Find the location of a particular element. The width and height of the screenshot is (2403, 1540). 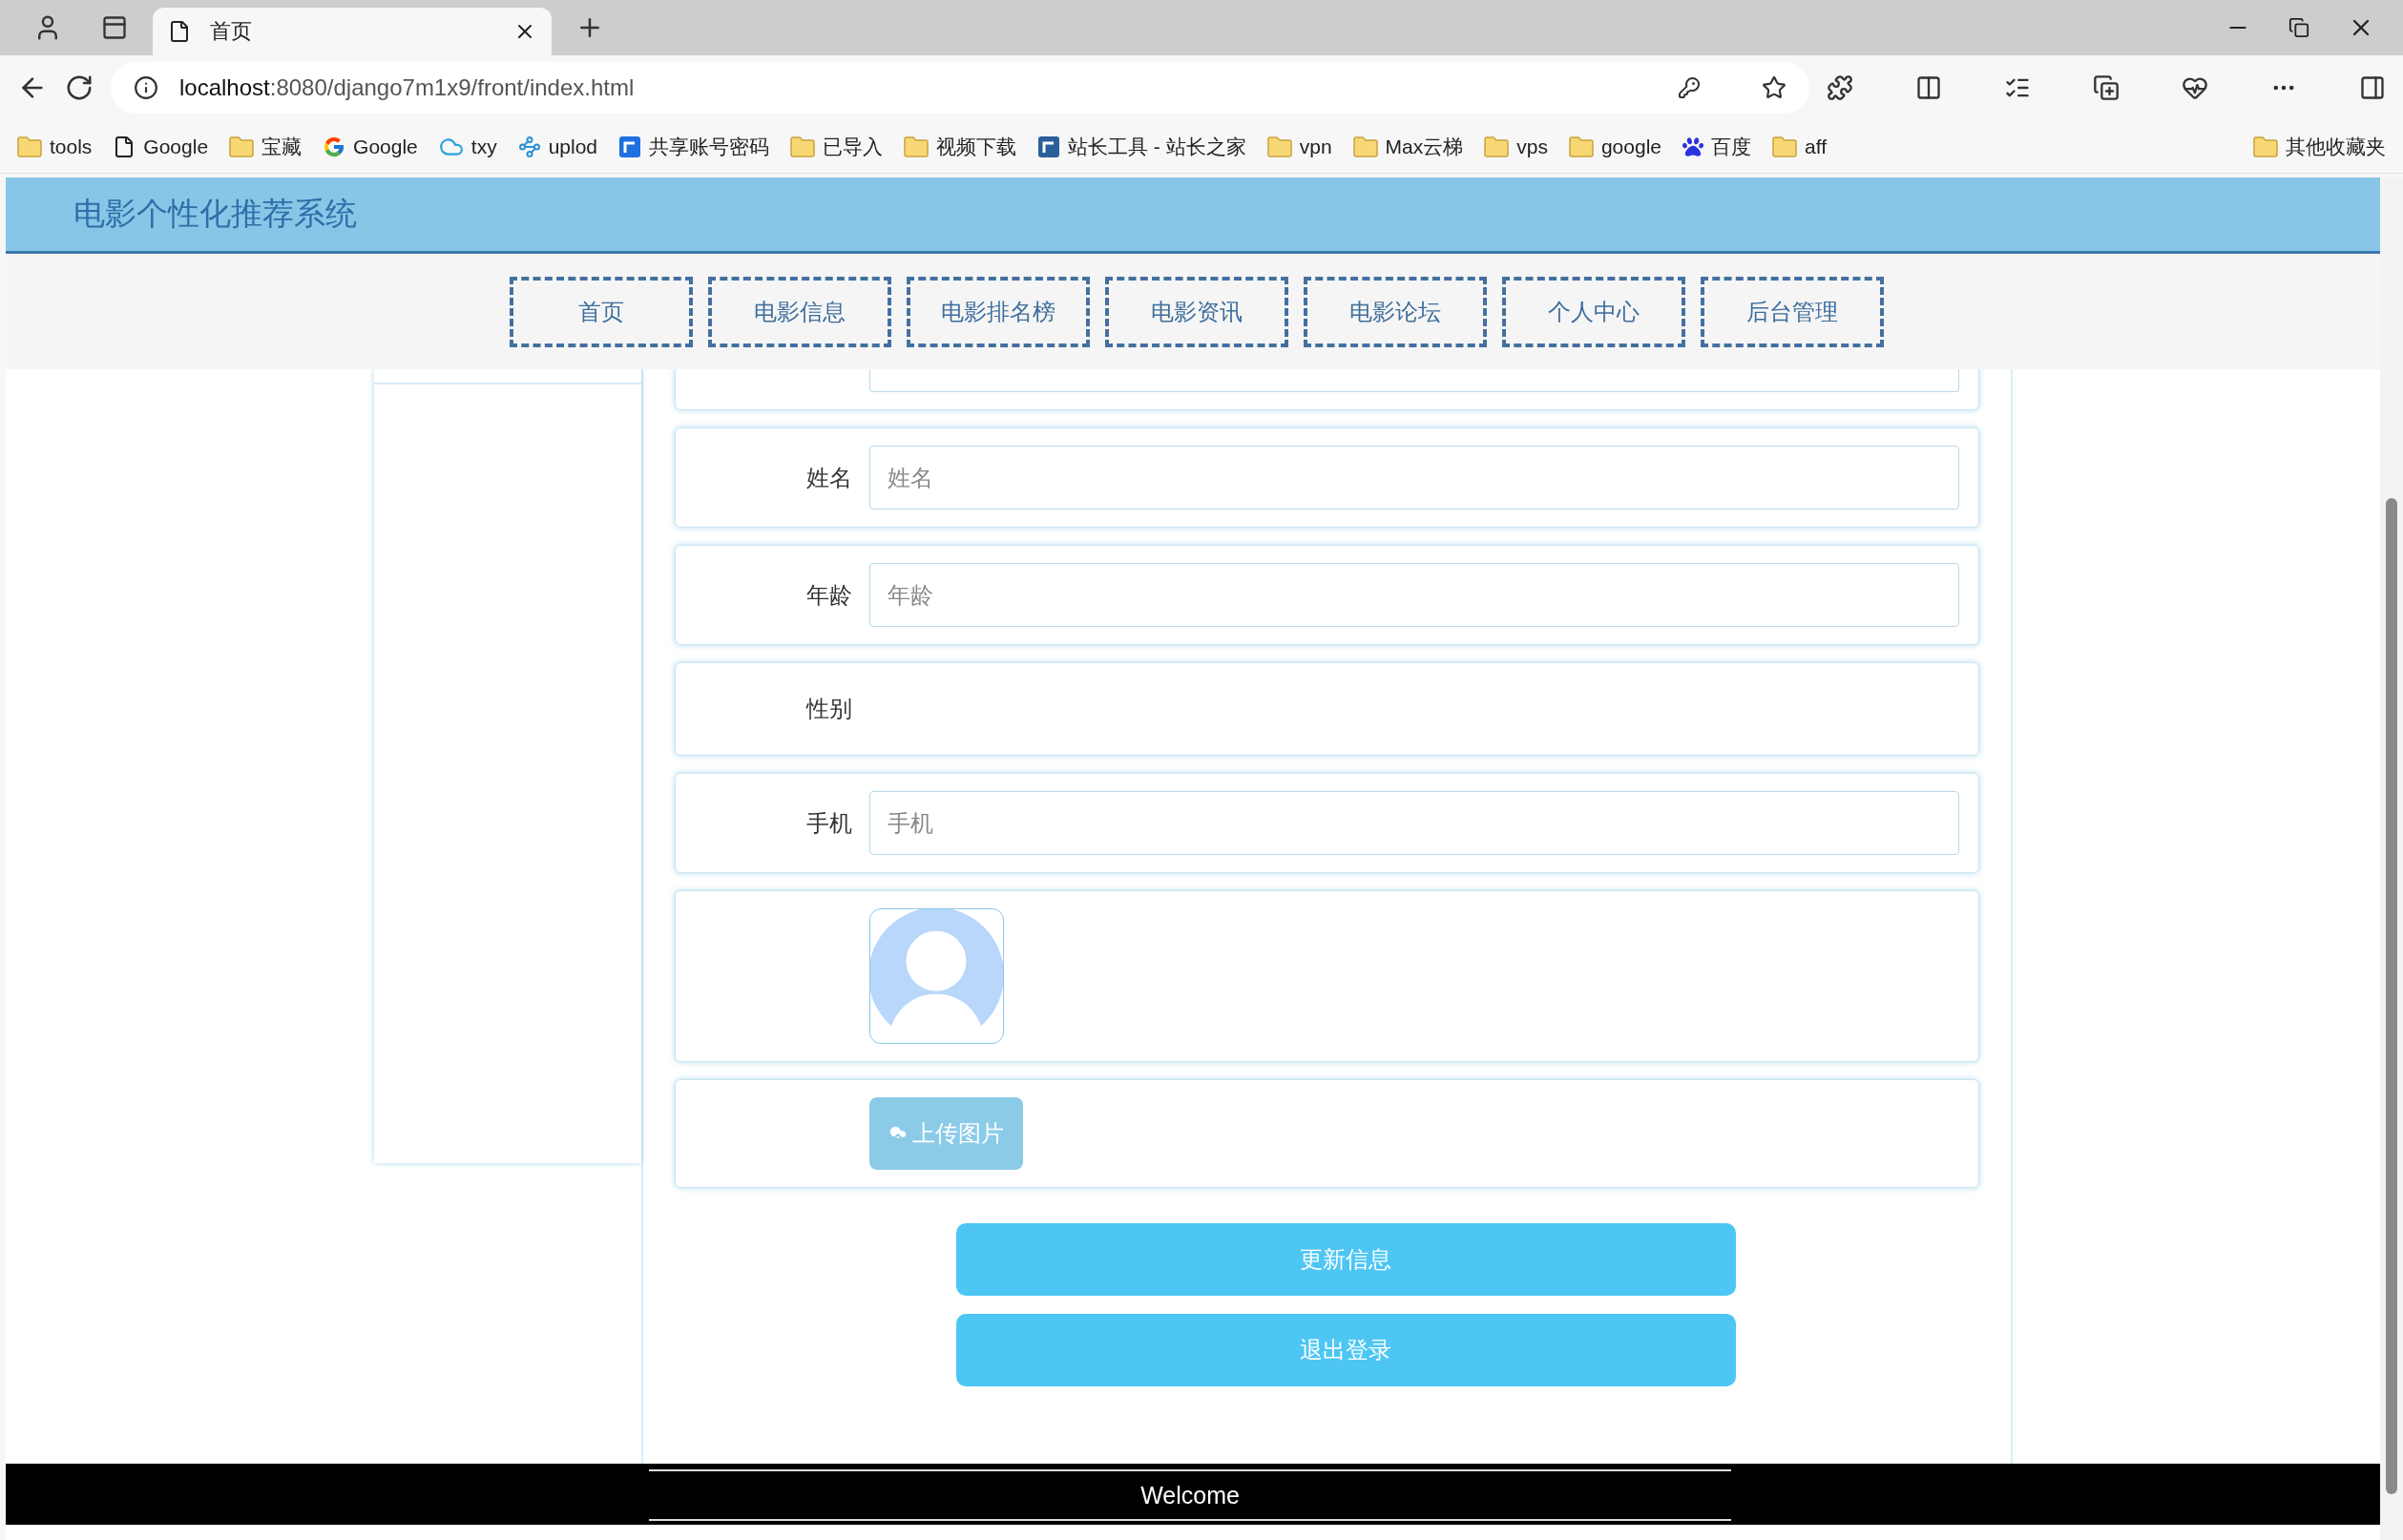

bookmark: vpn is located at coordinates (1299, 147).